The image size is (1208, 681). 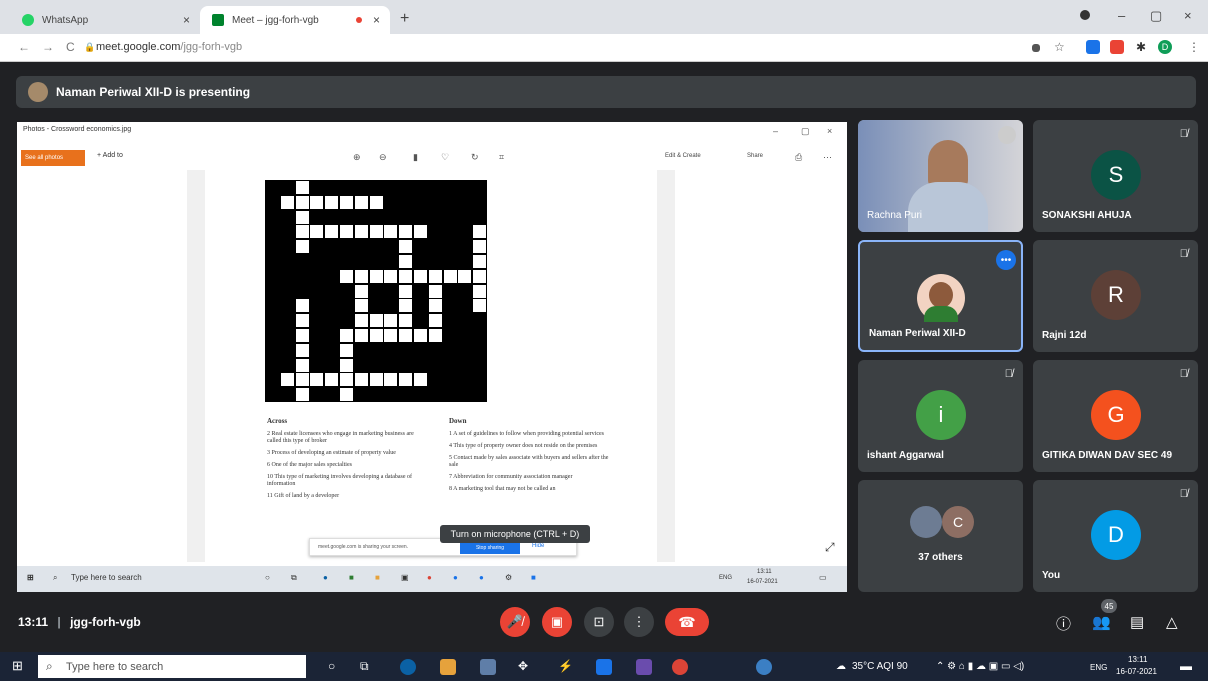 What do you see at coordinates (364, 666) in the screenshot?
I see `task-view-icon: ⧉` at bounding box center [364, 666].